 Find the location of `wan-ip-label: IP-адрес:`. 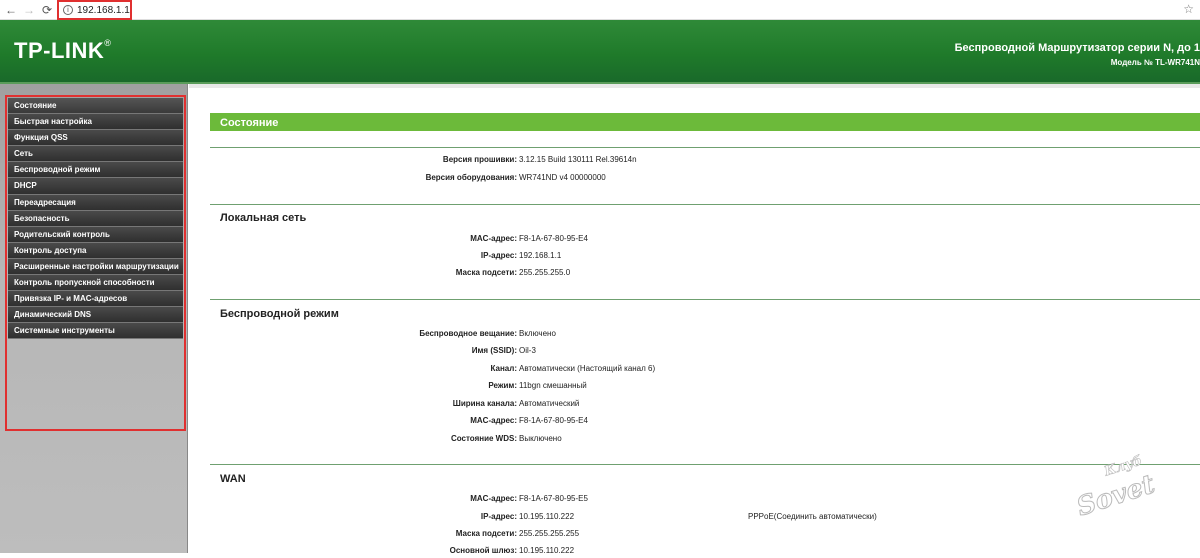

wan-ip-label: IP-адрес: is located at coordinates (498, 516).